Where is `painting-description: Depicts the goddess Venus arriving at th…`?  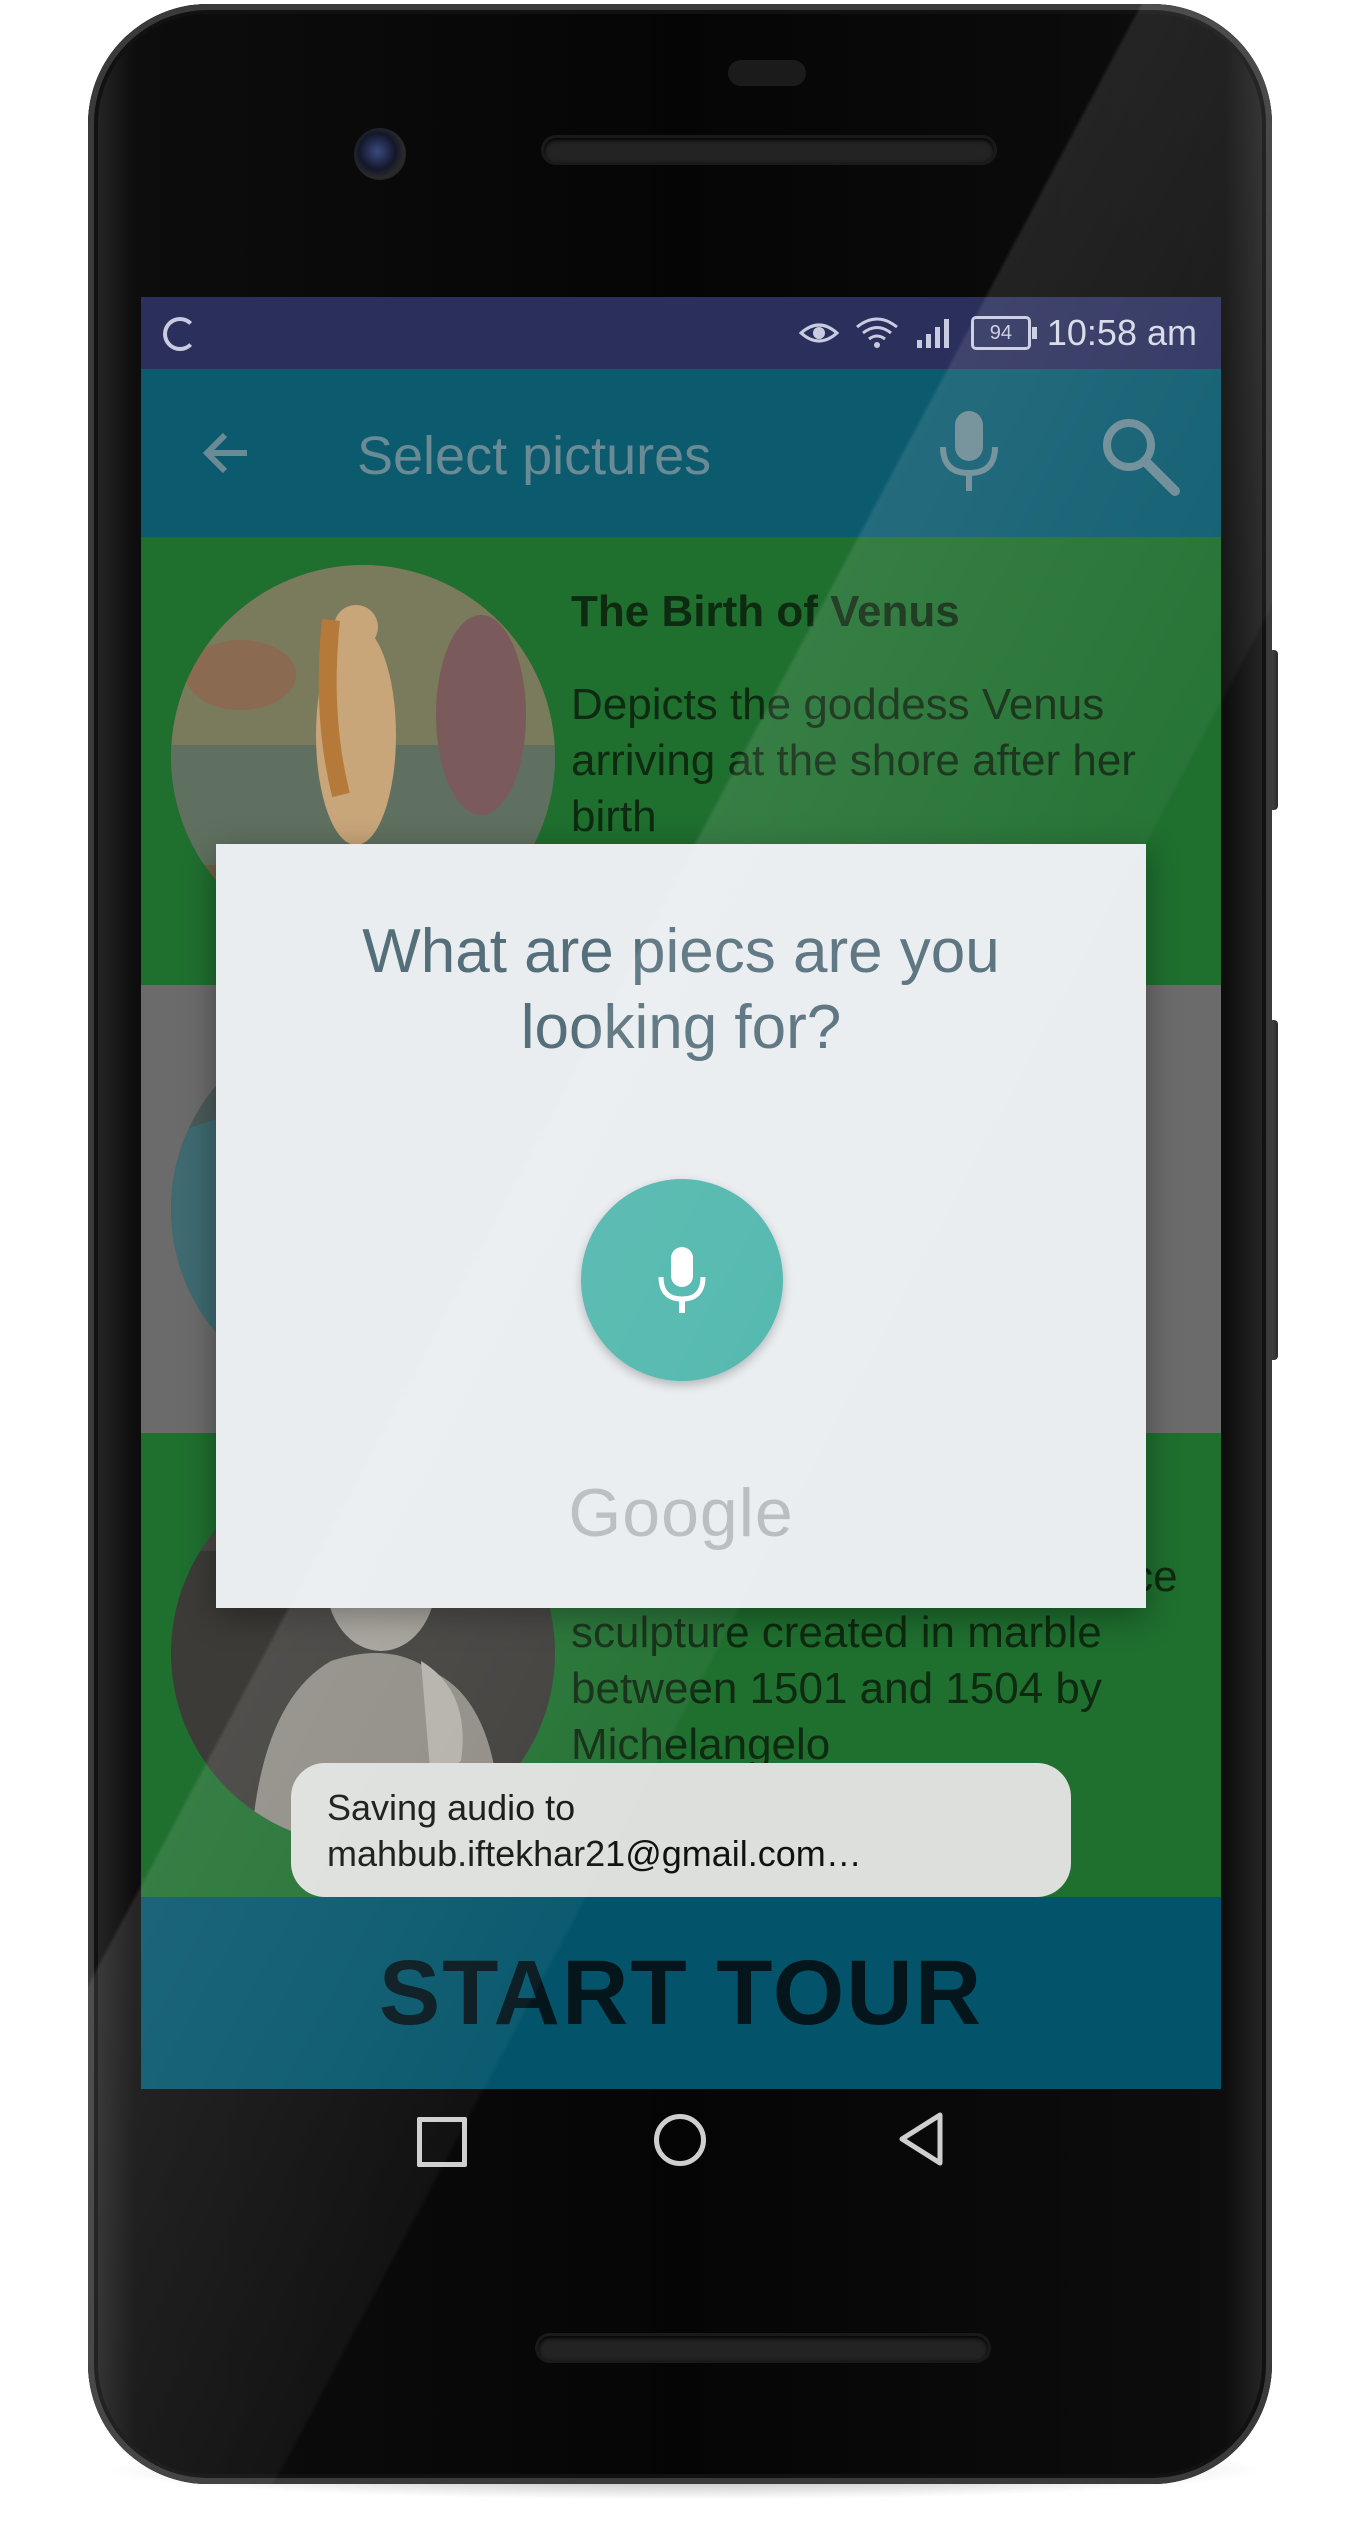 painting-description: Depicts the goddess Venus arriving at th… is located at coordinates (853, 760).